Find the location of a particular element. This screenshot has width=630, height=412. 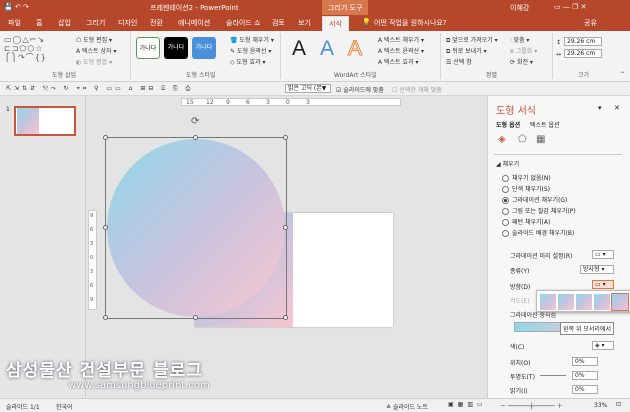

tab-shape-options: 도형 옵션 is located at coordinates (508, 124).